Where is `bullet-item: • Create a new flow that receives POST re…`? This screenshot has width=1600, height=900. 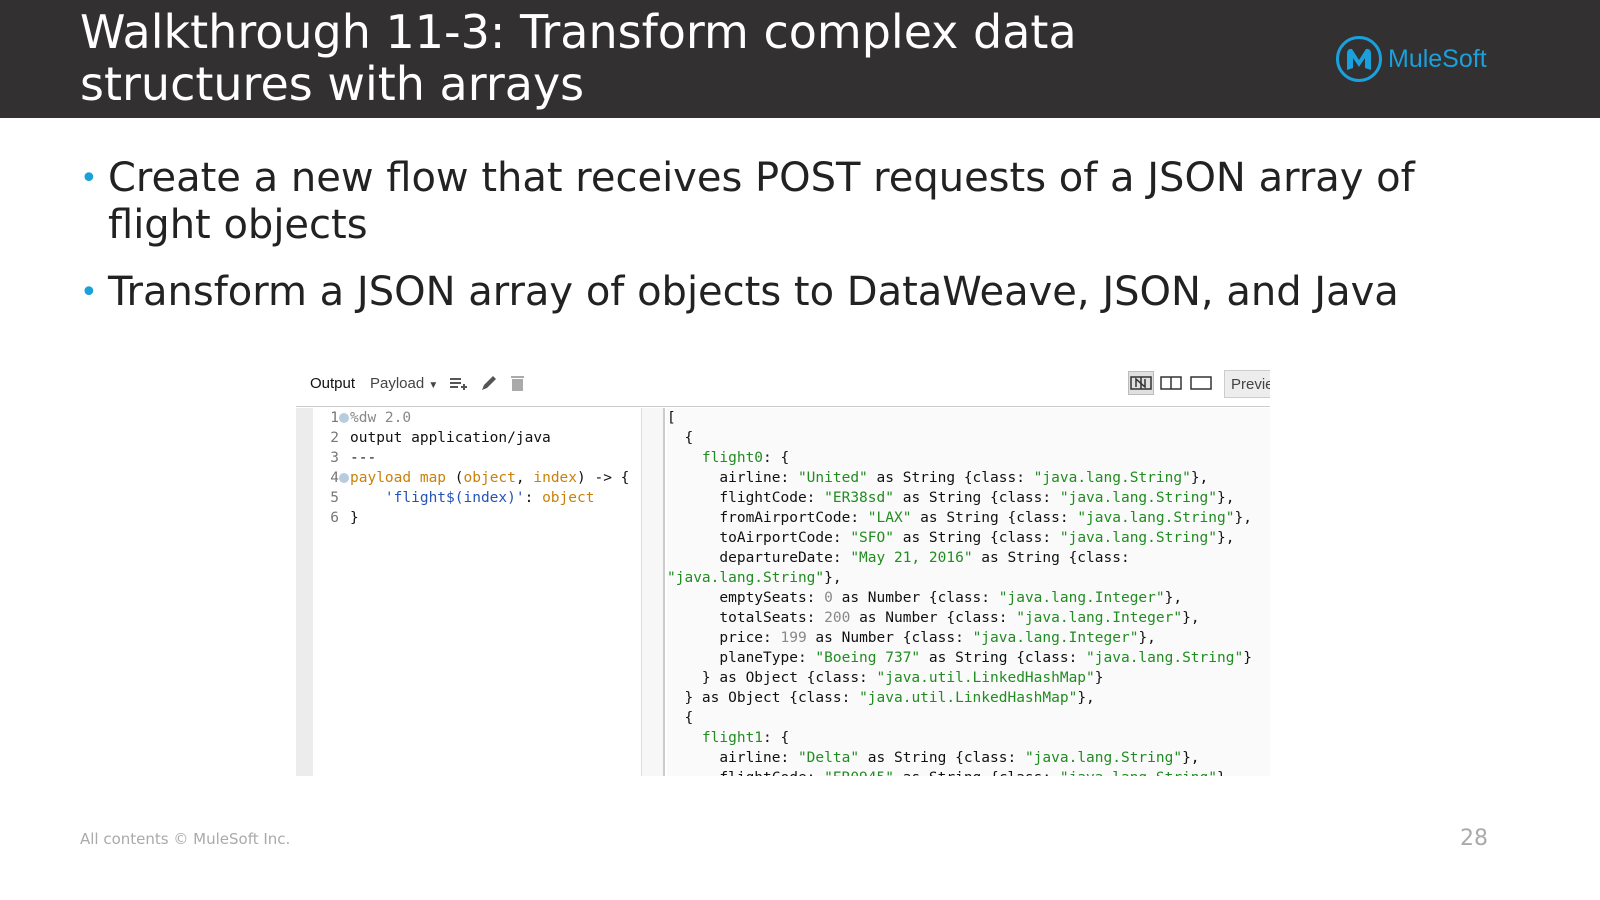 bullet-item: • Create a new flow that receives POST re… is located at coordinates (780, 202).